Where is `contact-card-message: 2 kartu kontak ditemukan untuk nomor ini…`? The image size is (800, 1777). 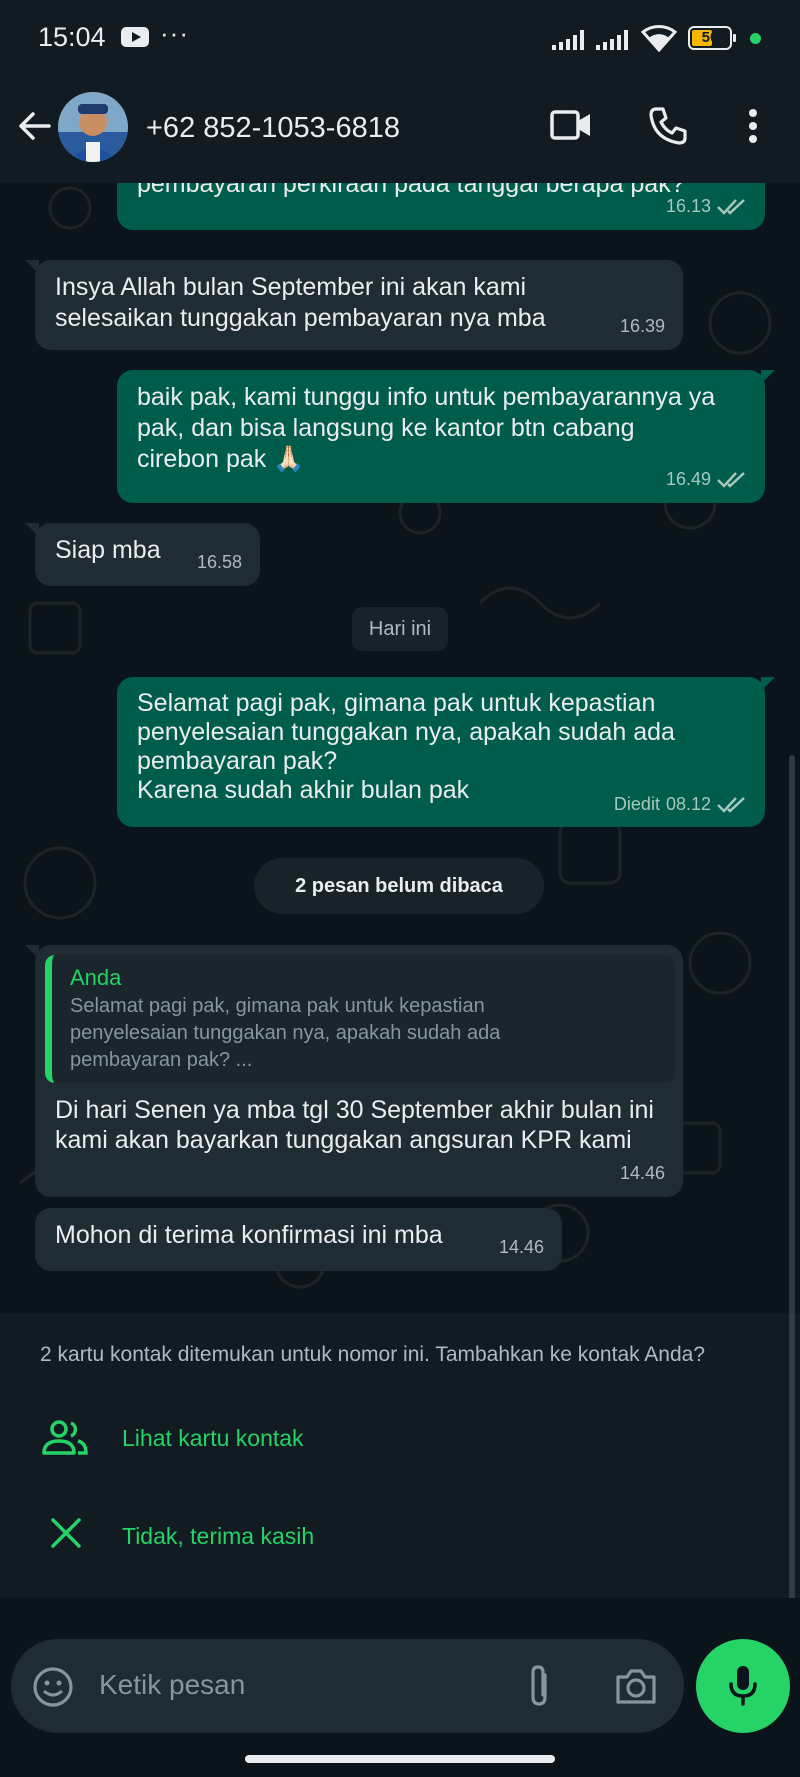
contact-card-message: 2 kartu kontak ditemukan untuk nomor ini… is located at coordinates (373, 1354).